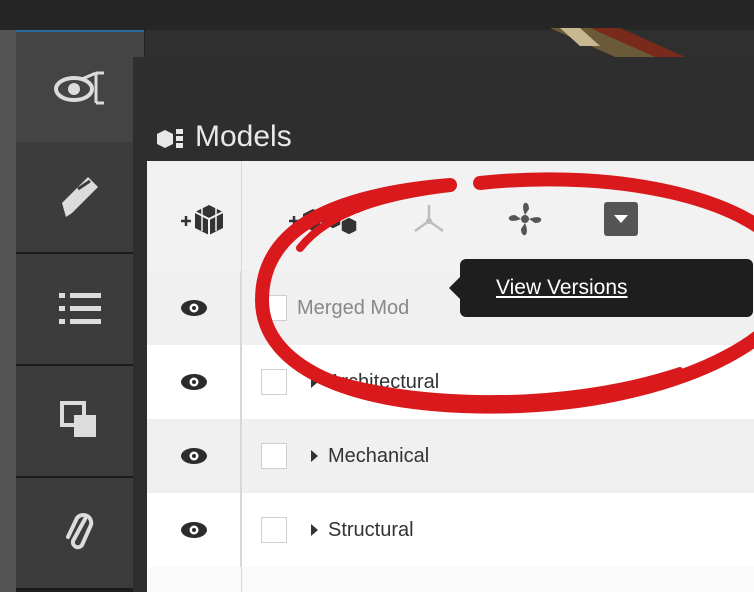 The width and height of the screenshot is (754, 592). I want to click on list-icon, so click(80, 308).